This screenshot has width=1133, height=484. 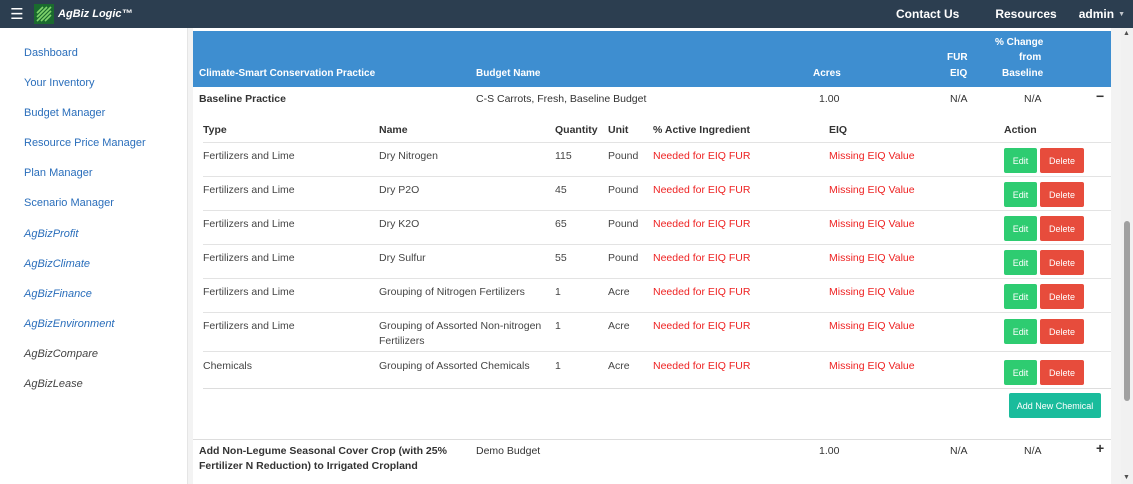 I want to click on sidebar-item-plan-manager: Plan Manager, so click(x=58, y=173).